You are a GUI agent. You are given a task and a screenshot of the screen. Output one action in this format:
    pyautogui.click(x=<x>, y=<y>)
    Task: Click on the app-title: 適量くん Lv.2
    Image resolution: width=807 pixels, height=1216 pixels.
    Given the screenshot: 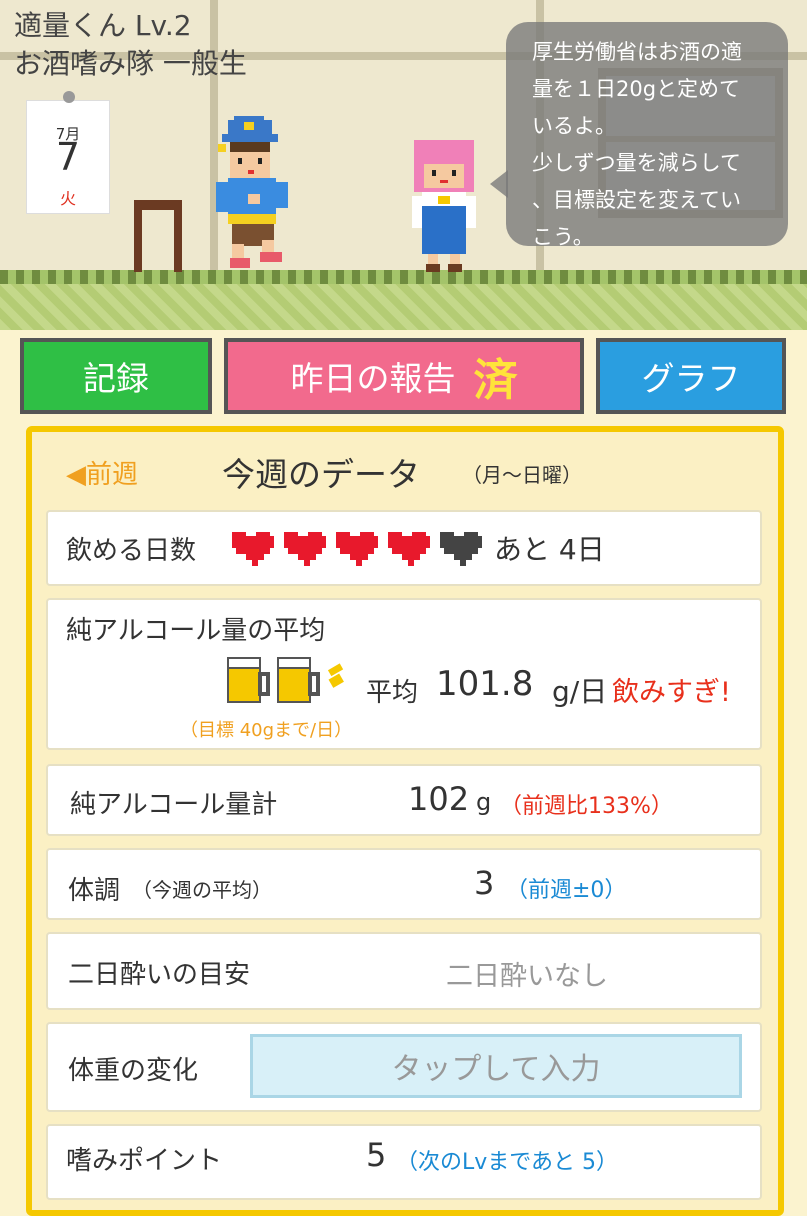 What is the action you would take?
    pyautogui.click(x=103, y=25)
    